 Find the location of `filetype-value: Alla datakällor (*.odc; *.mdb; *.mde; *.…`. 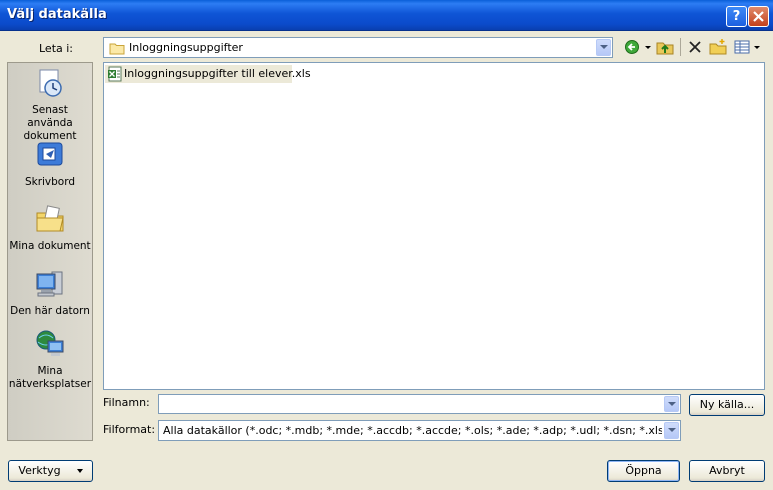

filetype-value: Alla datakällor (*.odc; *.mdb; *.mde; *.… is located at coordinates (412, 430).